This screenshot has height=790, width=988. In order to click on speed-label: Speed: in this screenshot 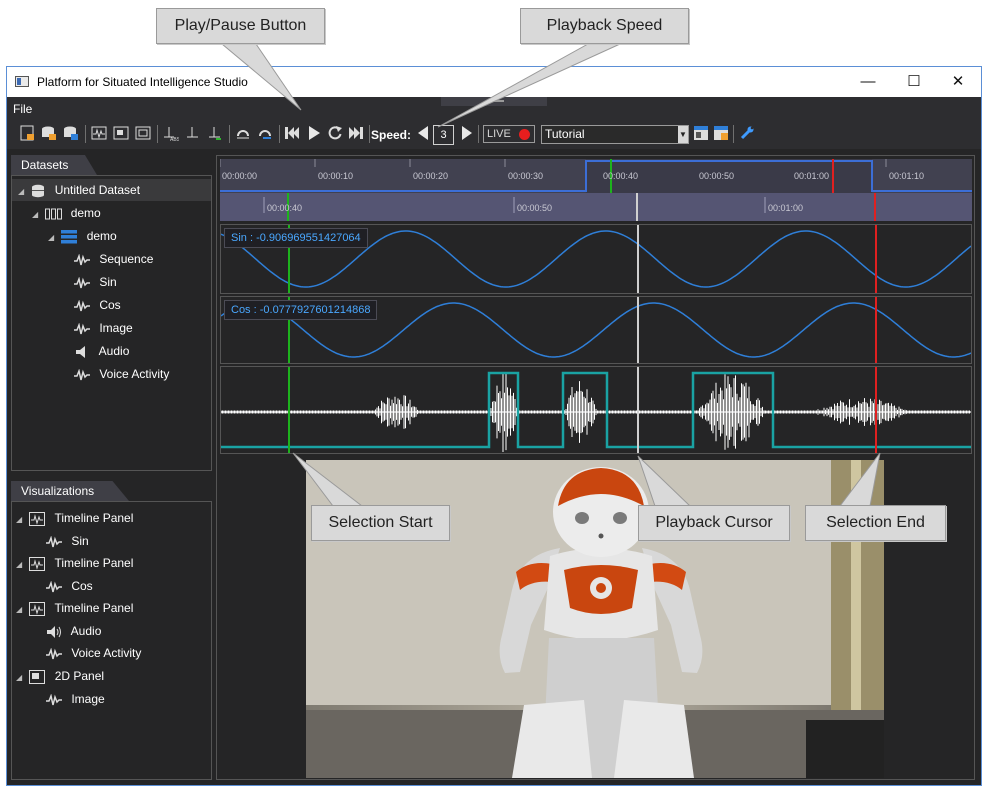, I will do `click(391, 135)`.